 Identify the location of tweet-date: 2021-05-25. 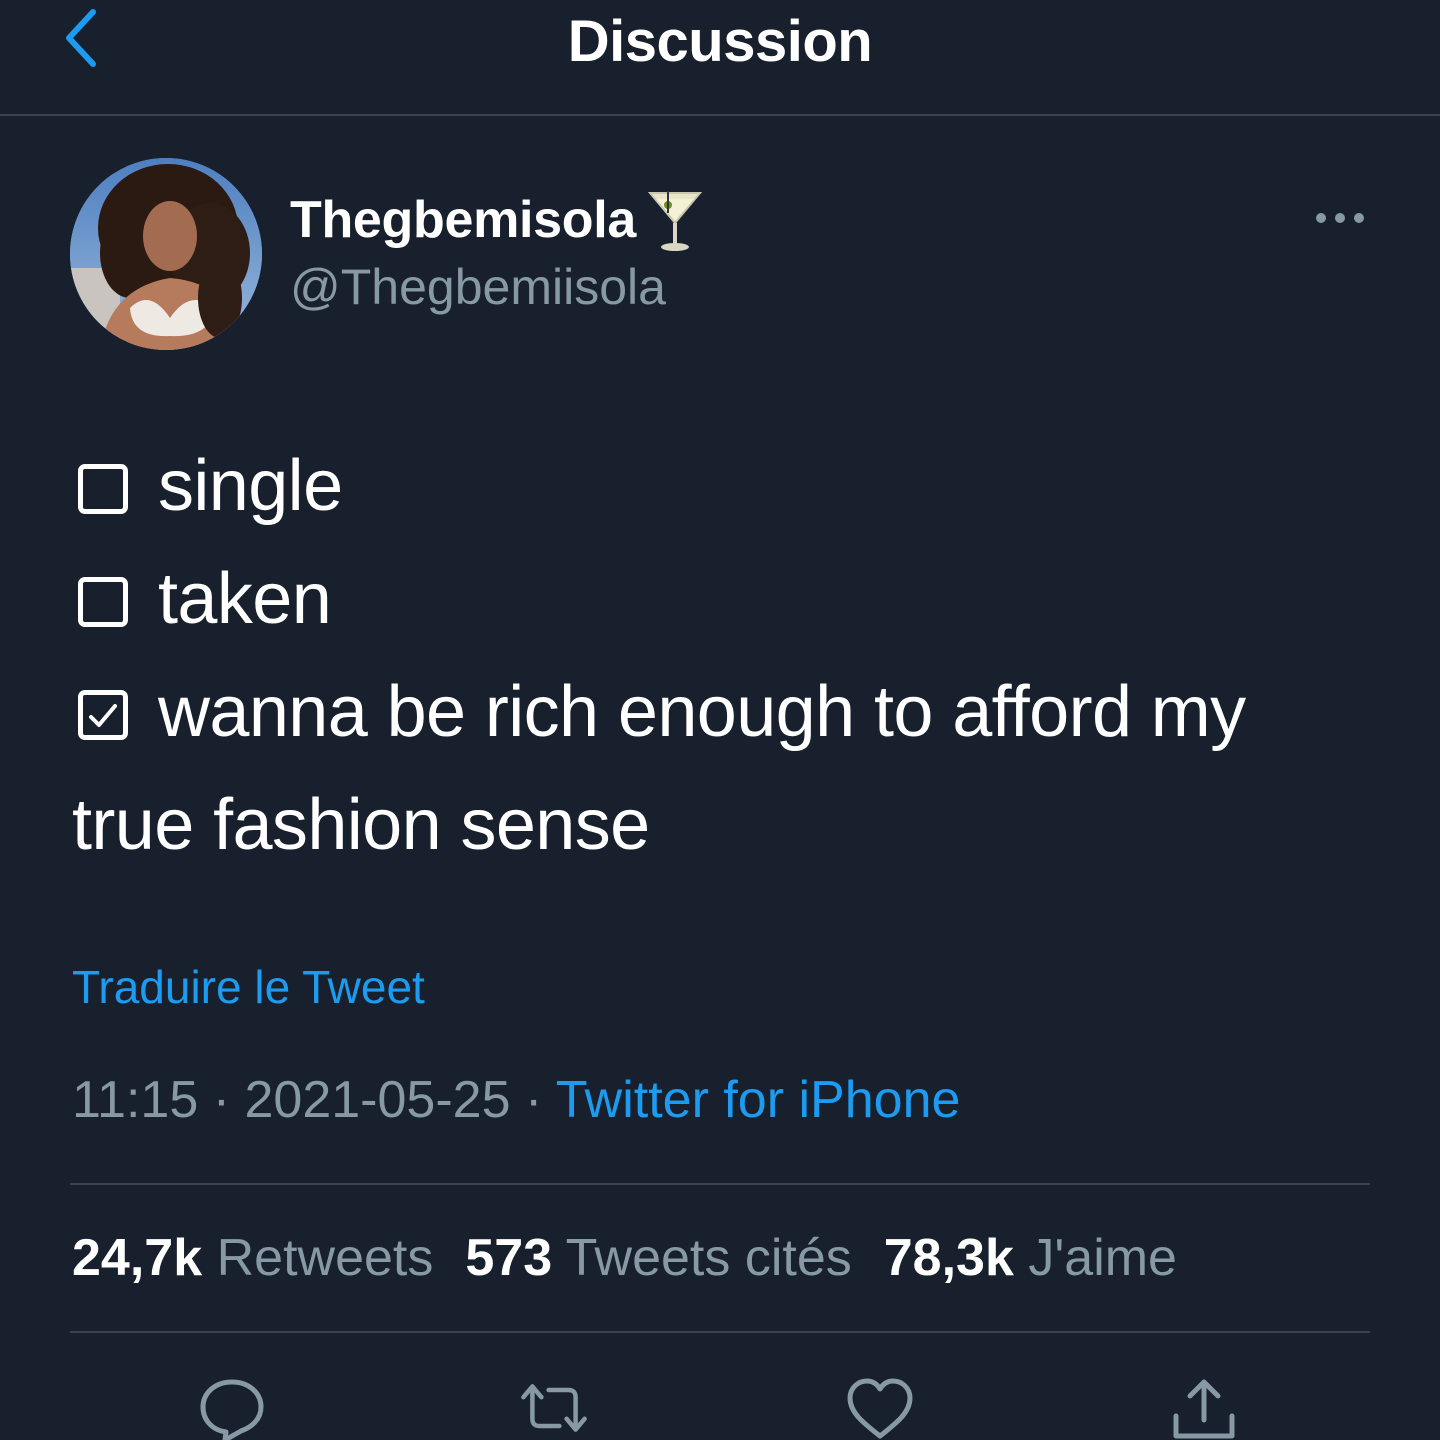
(377, 1100).